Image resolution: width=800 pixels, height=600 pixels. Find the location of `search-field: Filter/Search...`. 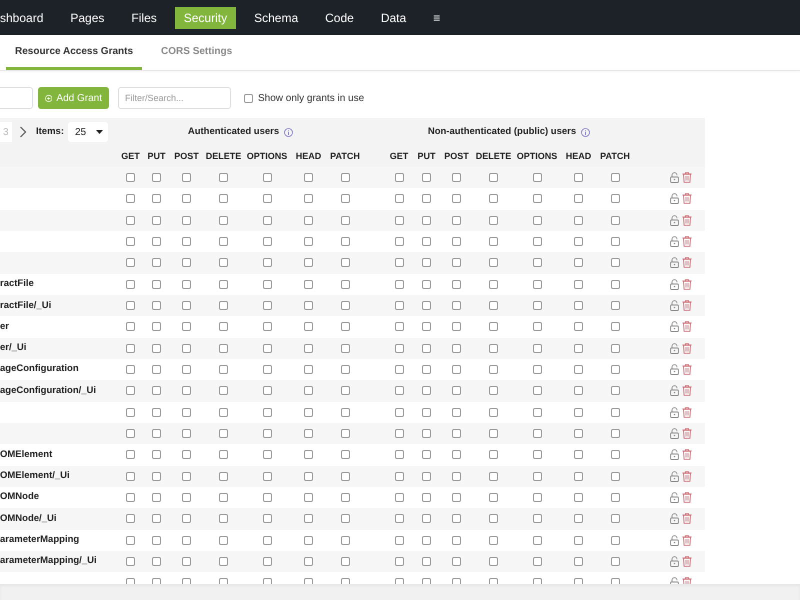

search-field: Filter/Search... is located at coordinates (174, 98).